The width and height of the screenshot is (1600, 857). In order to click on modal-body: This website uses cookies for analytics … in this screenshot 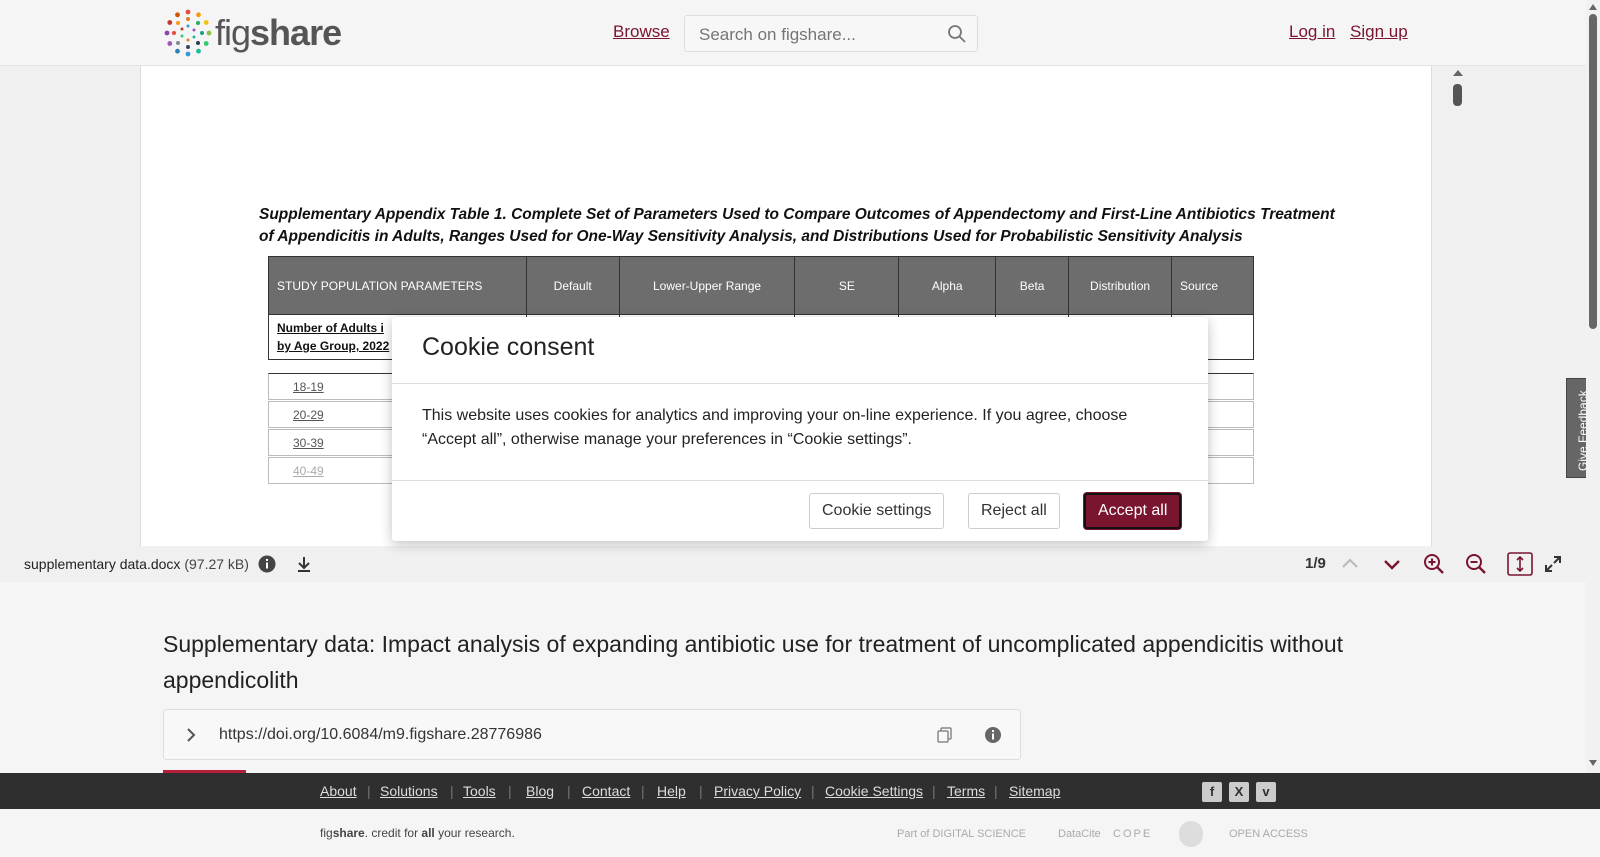, I will do `click(775, 427)`.